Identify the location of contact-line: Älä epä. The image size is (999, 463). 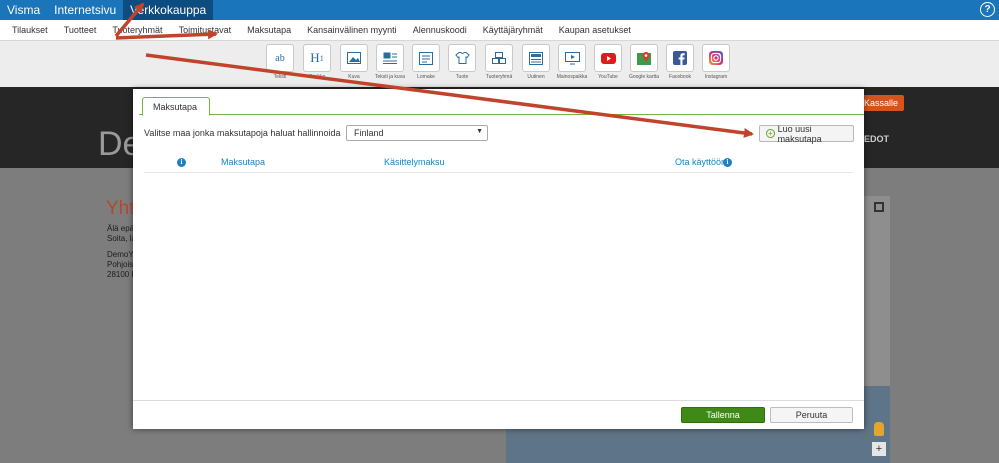
(121, 228).